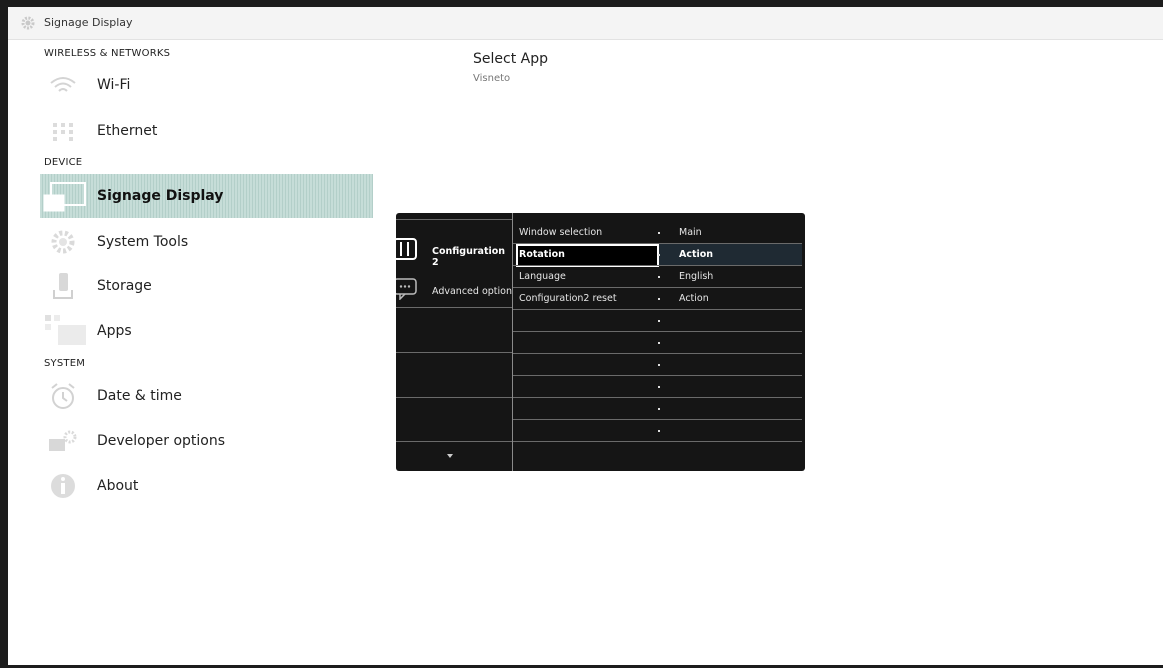  I want to click on osd-row-value: Main, so click(690, 232).